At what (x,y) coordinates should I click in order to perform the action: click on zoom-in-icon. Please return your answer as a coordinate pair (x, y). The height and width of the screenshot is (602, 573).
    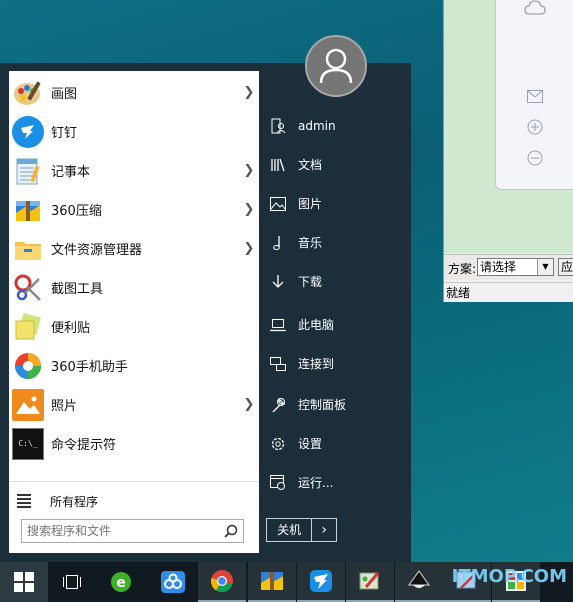
    Looking at the image, I should click on (535, 130).